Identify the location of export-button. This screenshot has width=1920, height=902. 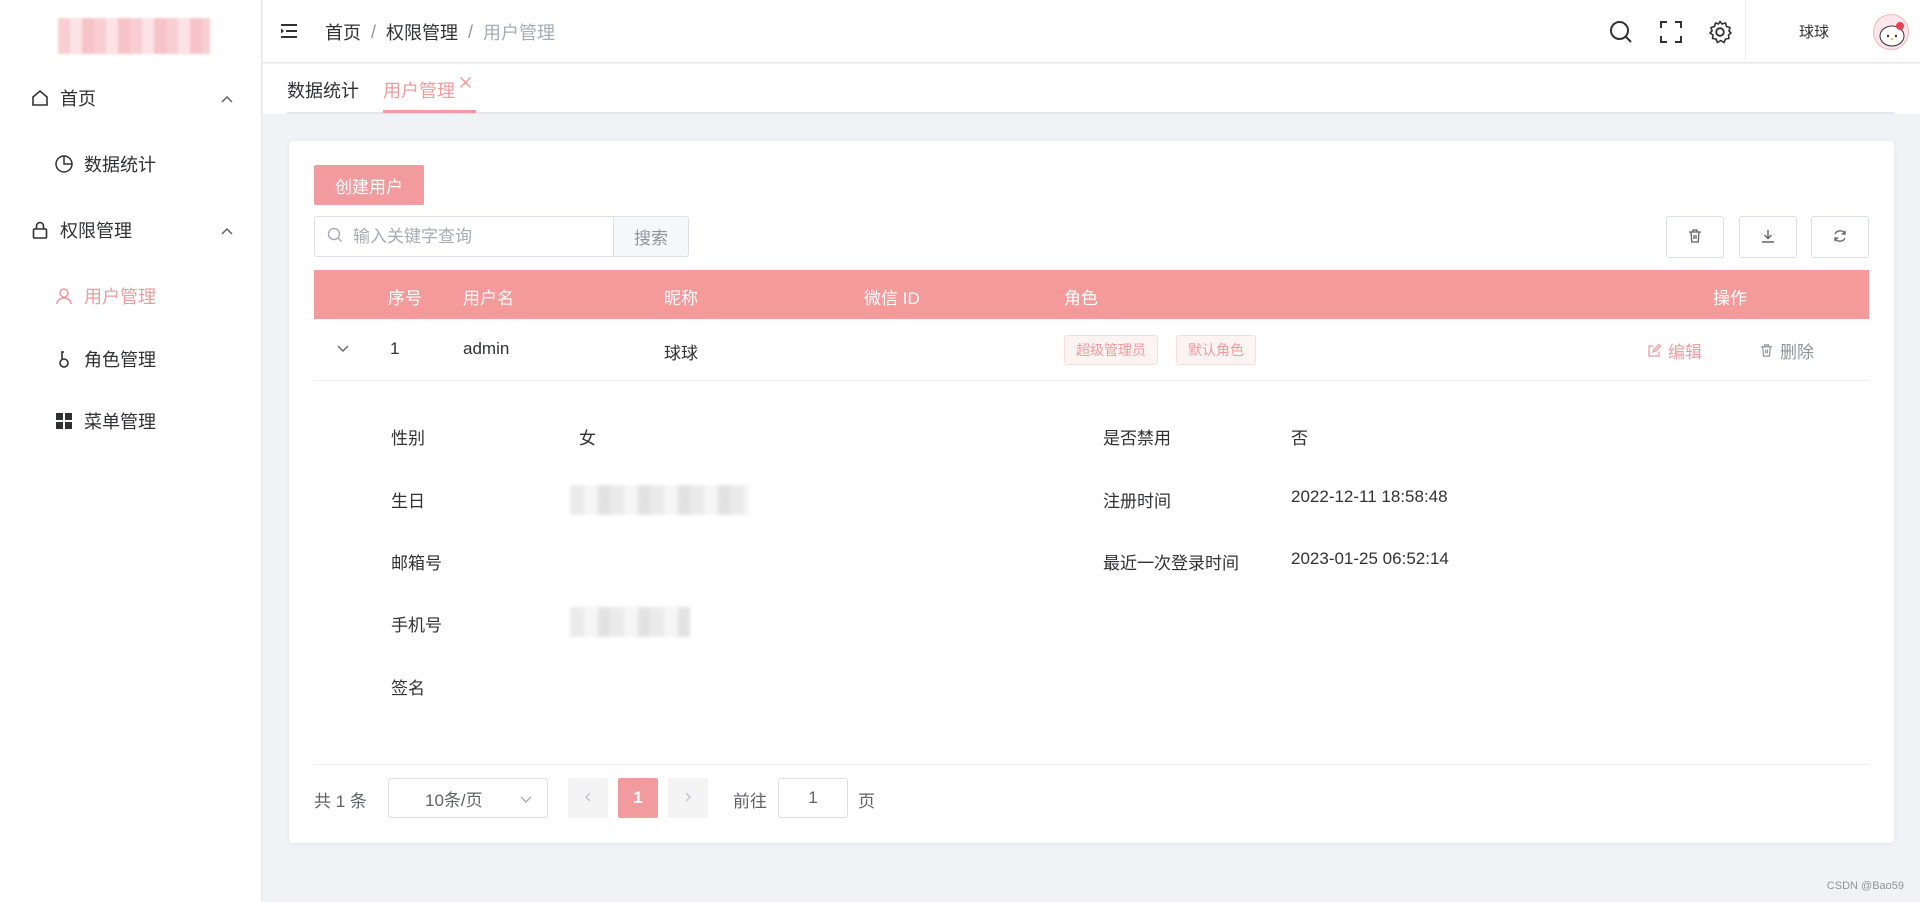
(1768, 237).